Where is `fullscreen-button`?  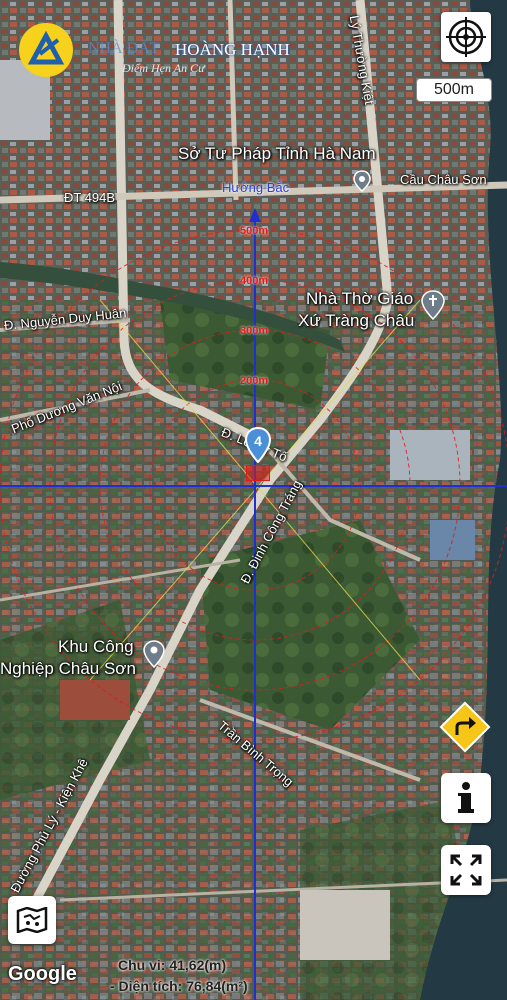 fullscreen-button is located at coordinates (466, 870).